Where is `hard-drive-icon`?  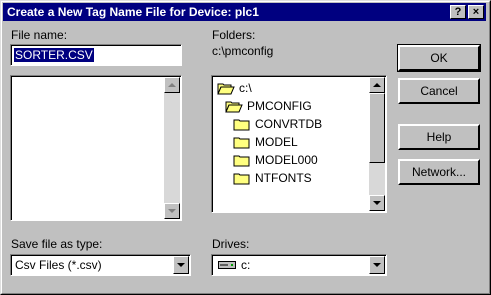
hard-drive-icon is located at coordinates (227, 265).